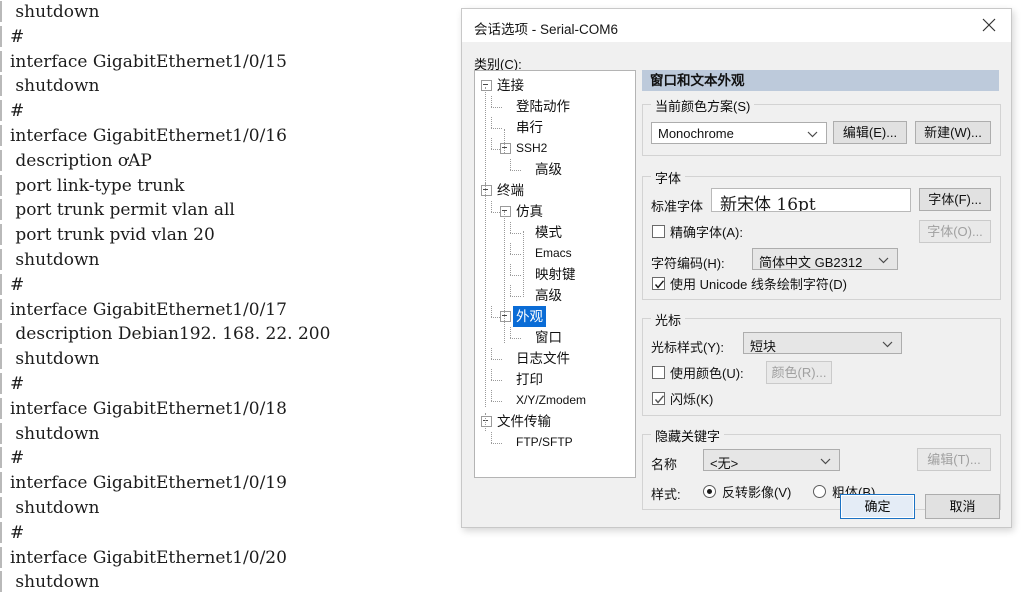 The height and width of the screenshot is (592, 1024). What do you see at coordinates (811, 200) in the screenshot?
I see `normal-font-value-field: 新宋体 16pt` at bounding box center [811, 200].